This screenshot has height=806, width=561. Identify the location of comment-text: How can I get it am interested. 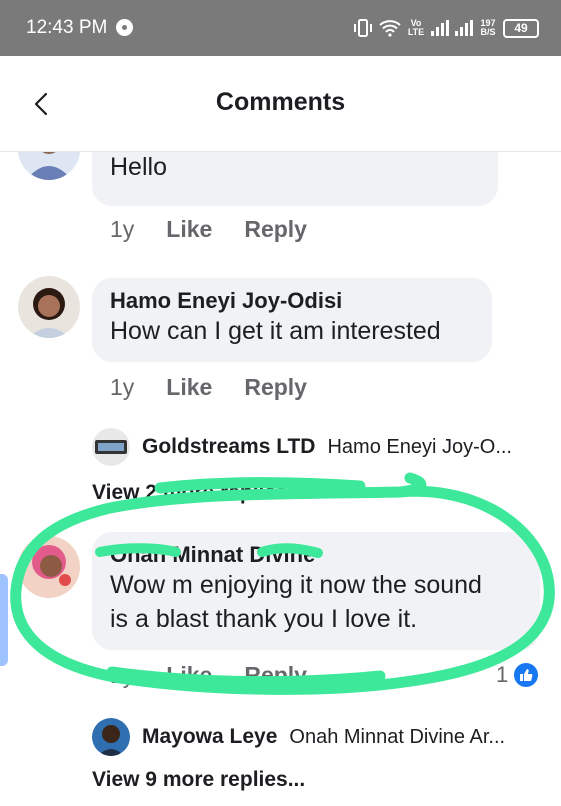
(275, 331).